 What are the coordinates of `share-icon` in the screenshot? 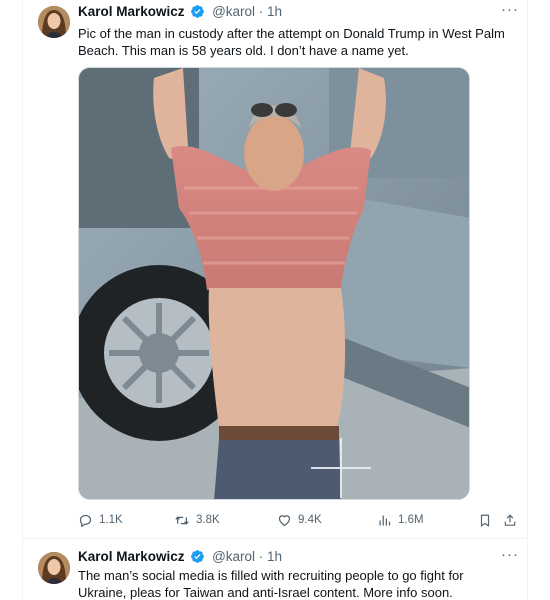 It's located at (510, 520).